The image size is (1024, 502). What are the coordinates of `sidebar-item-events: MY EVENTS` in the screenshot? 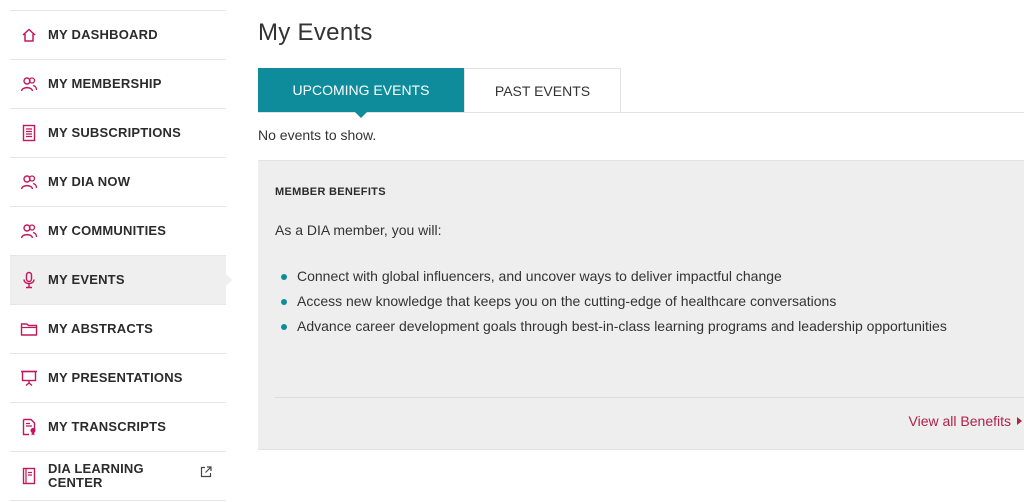 It's located at (121, 280).